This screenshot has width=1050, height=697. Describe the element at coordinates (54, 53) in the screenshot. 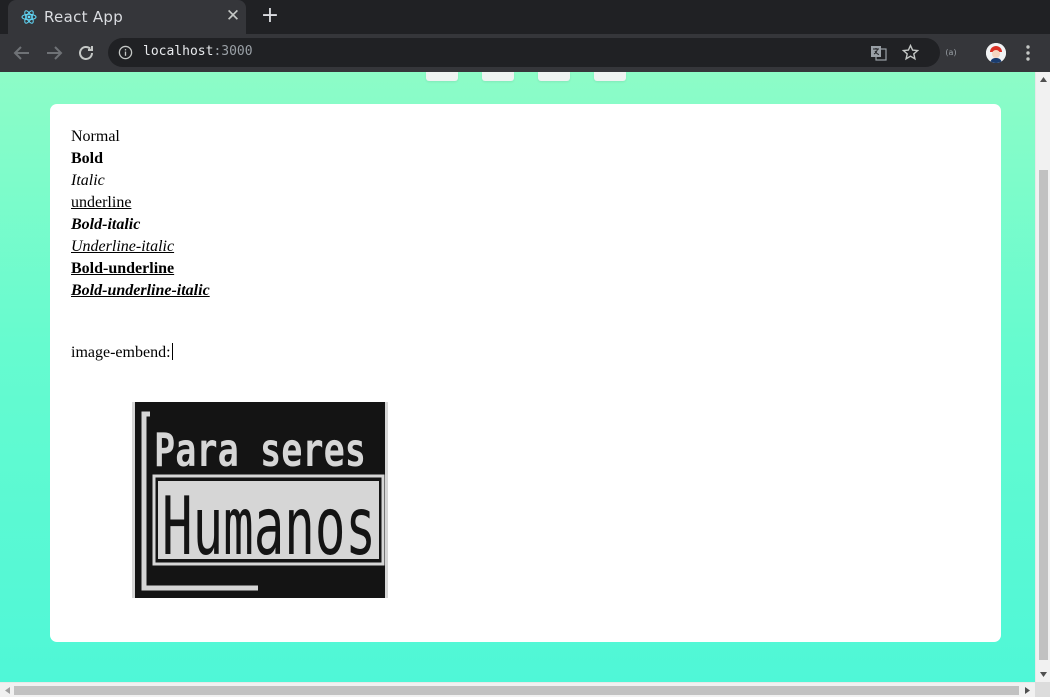

I see `forward-arrow-icon` at that location.